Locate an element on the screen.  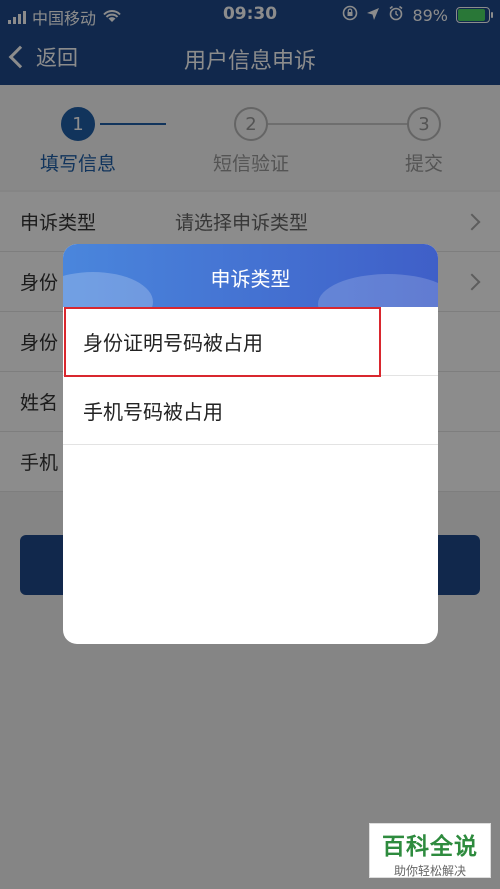
watermark-logo: 百科全说 助你轻松解决 is located at coordinates (430, 850).